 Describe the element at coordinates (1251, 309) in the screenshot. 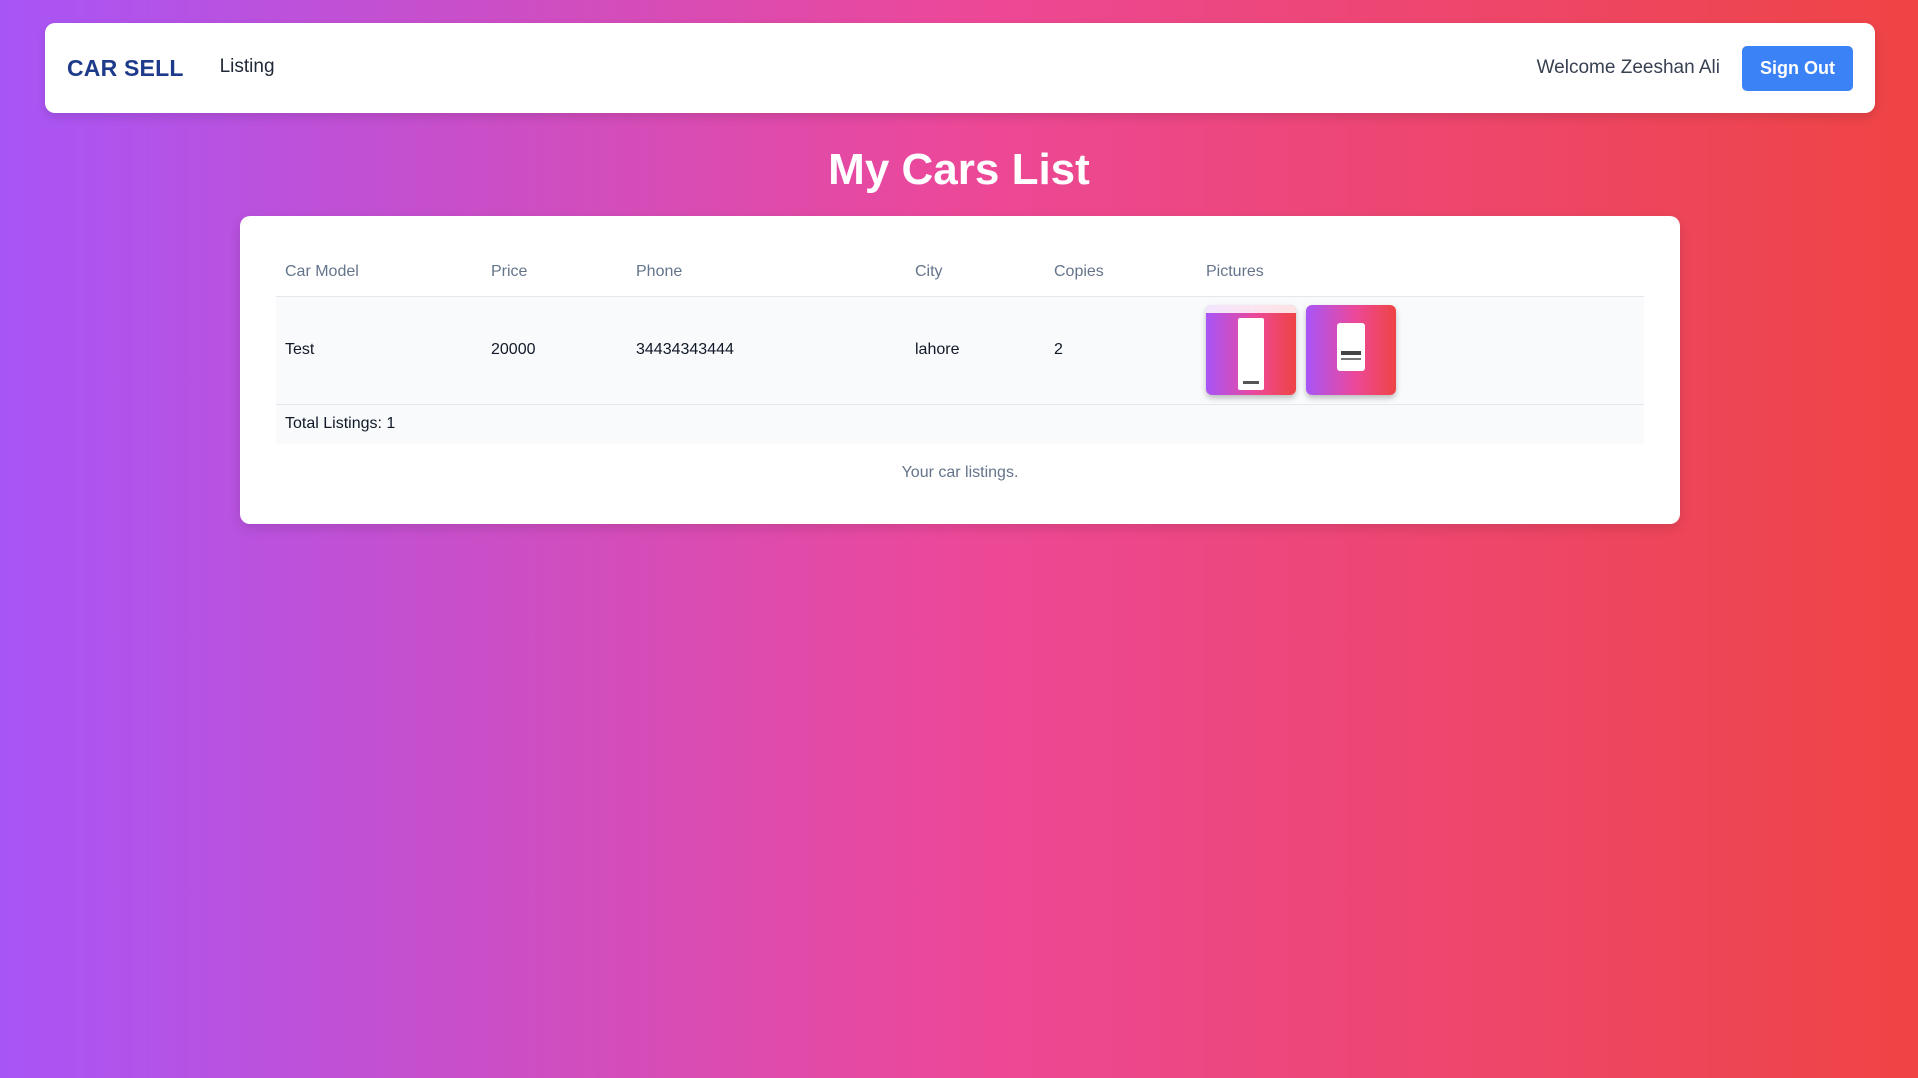

I see `thumbnail-header-bar` at that location.